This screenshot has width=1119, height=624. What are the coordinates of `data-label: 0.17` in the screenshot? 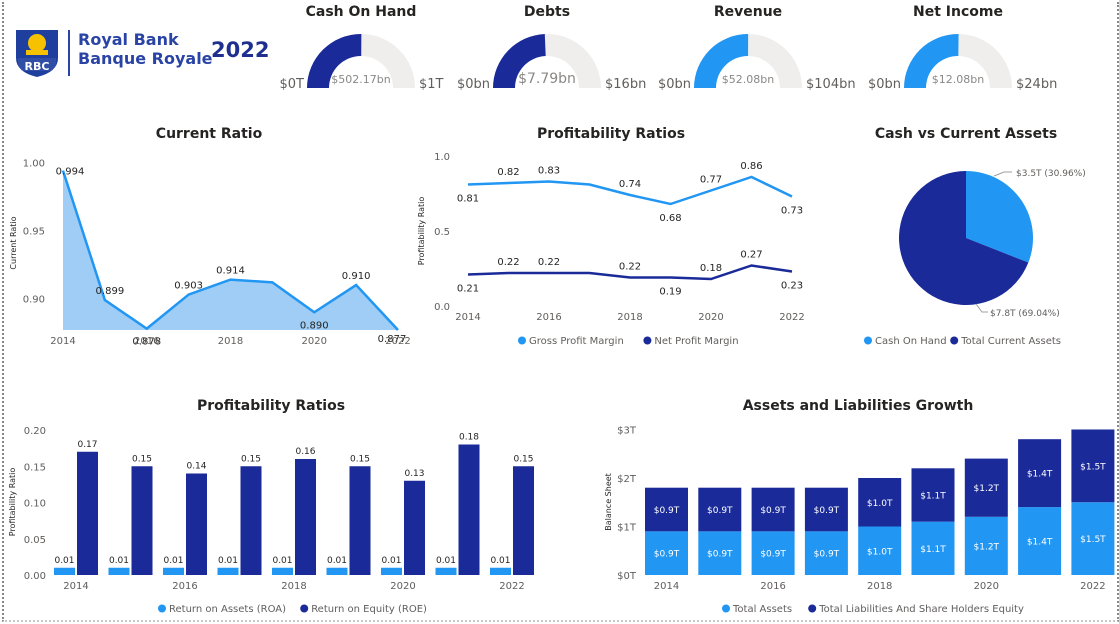 It's located at (87, 445).